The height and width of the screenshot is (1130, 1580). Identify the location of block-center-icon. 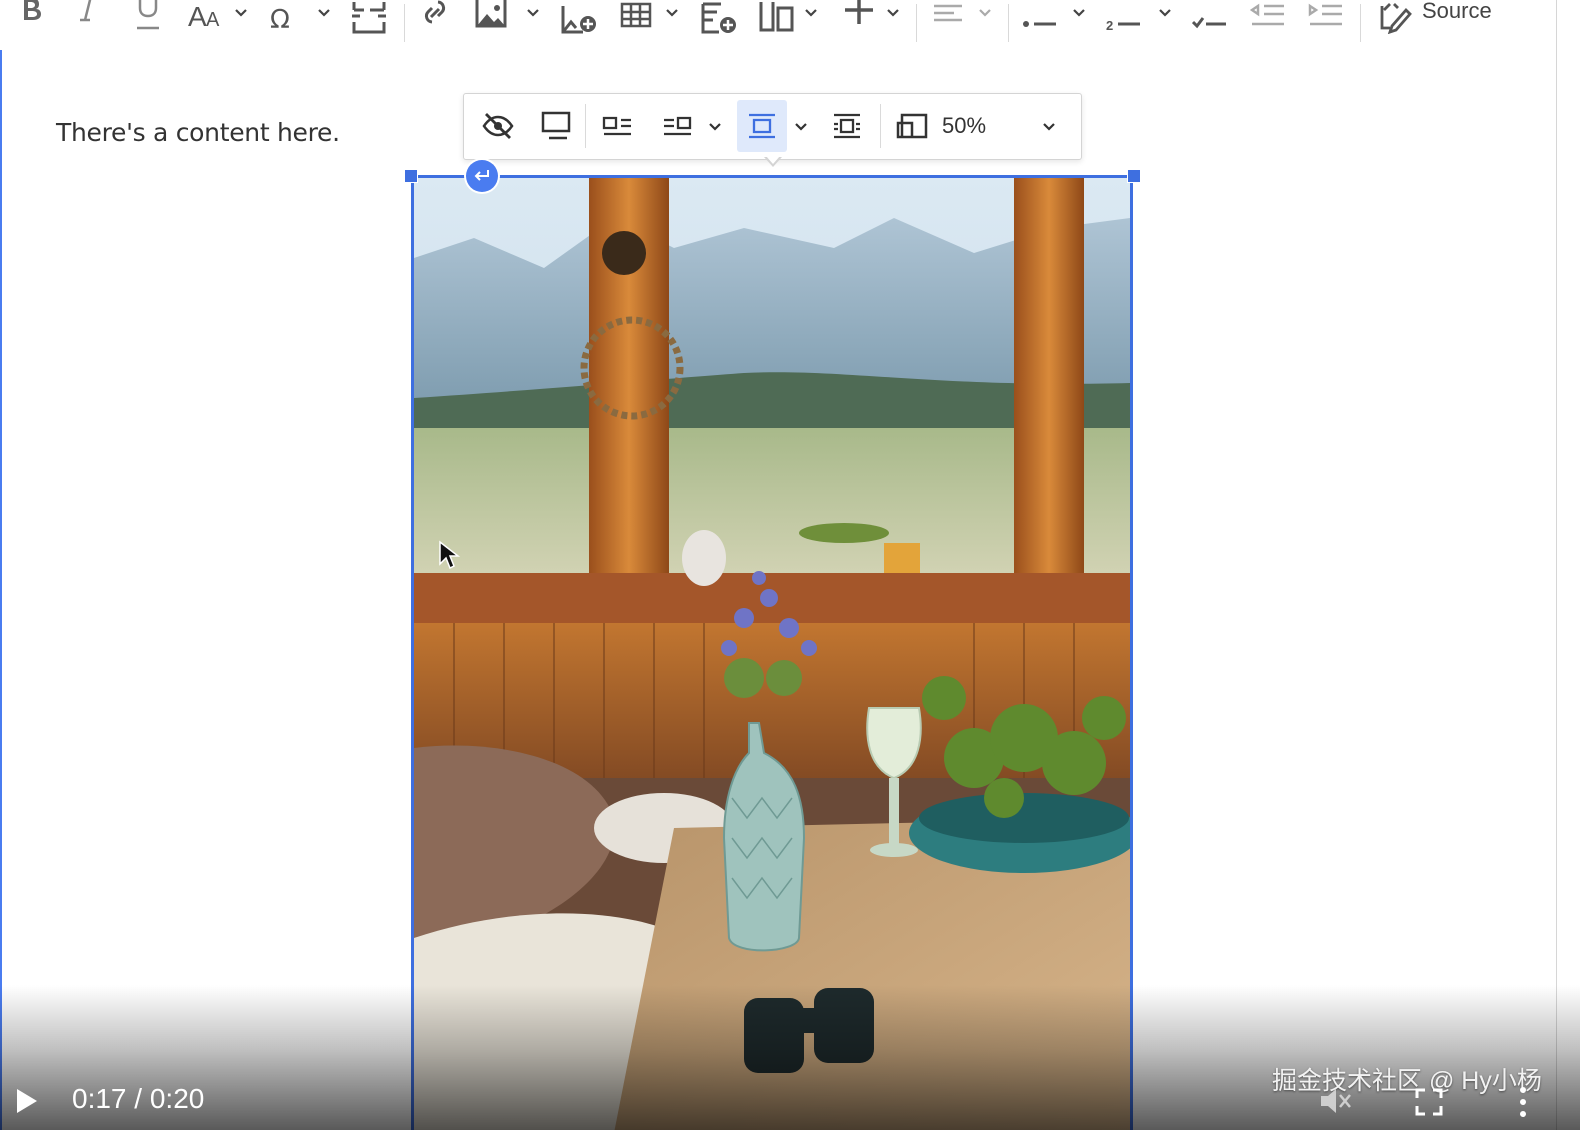
(762, 126).